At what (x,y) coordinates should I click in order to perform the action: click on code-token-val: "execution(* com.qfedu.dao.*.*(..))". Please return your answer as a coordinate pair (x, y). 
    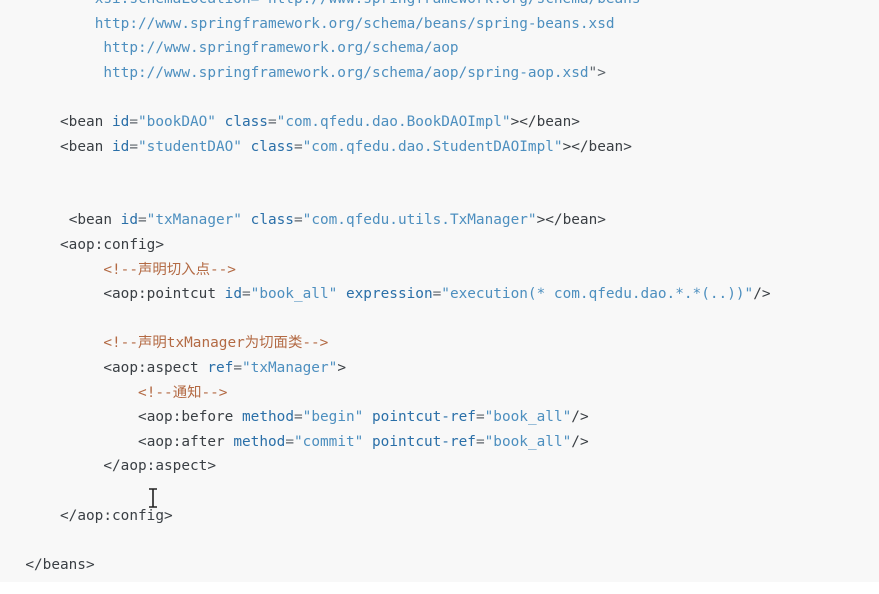
    Looking at the image, I should click on (597, 294).